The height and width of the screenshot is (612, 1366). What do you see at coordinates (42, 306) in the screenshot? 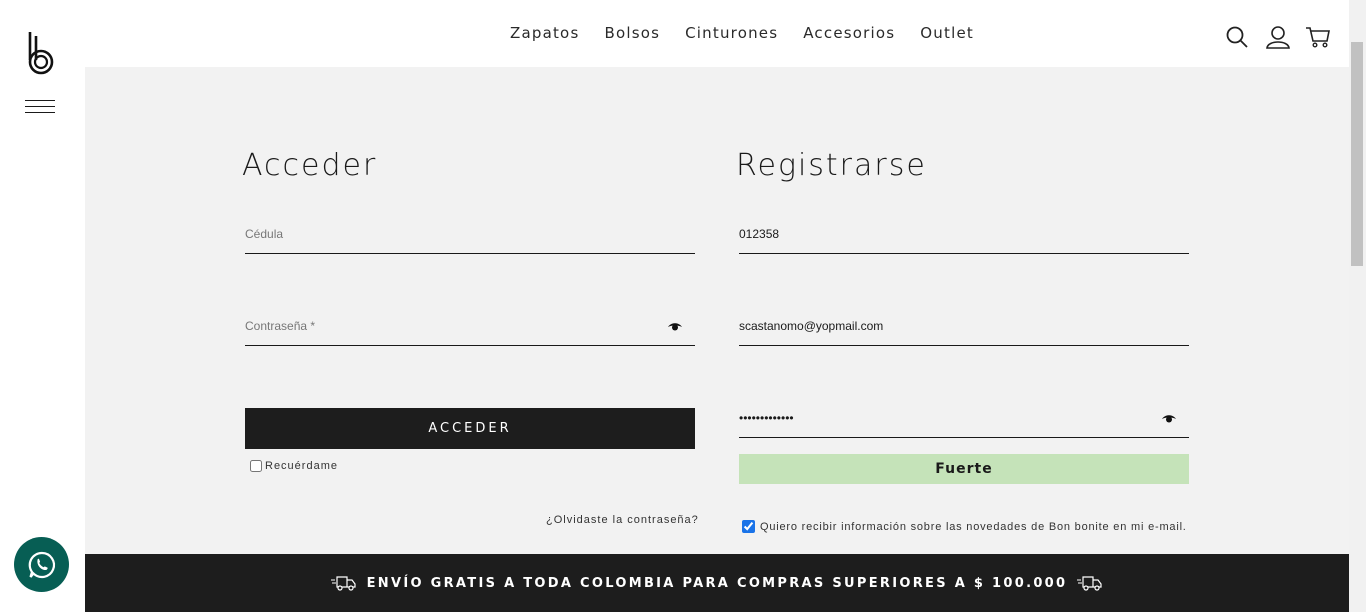
I see `sidebar` at bounding box center [42, 306].